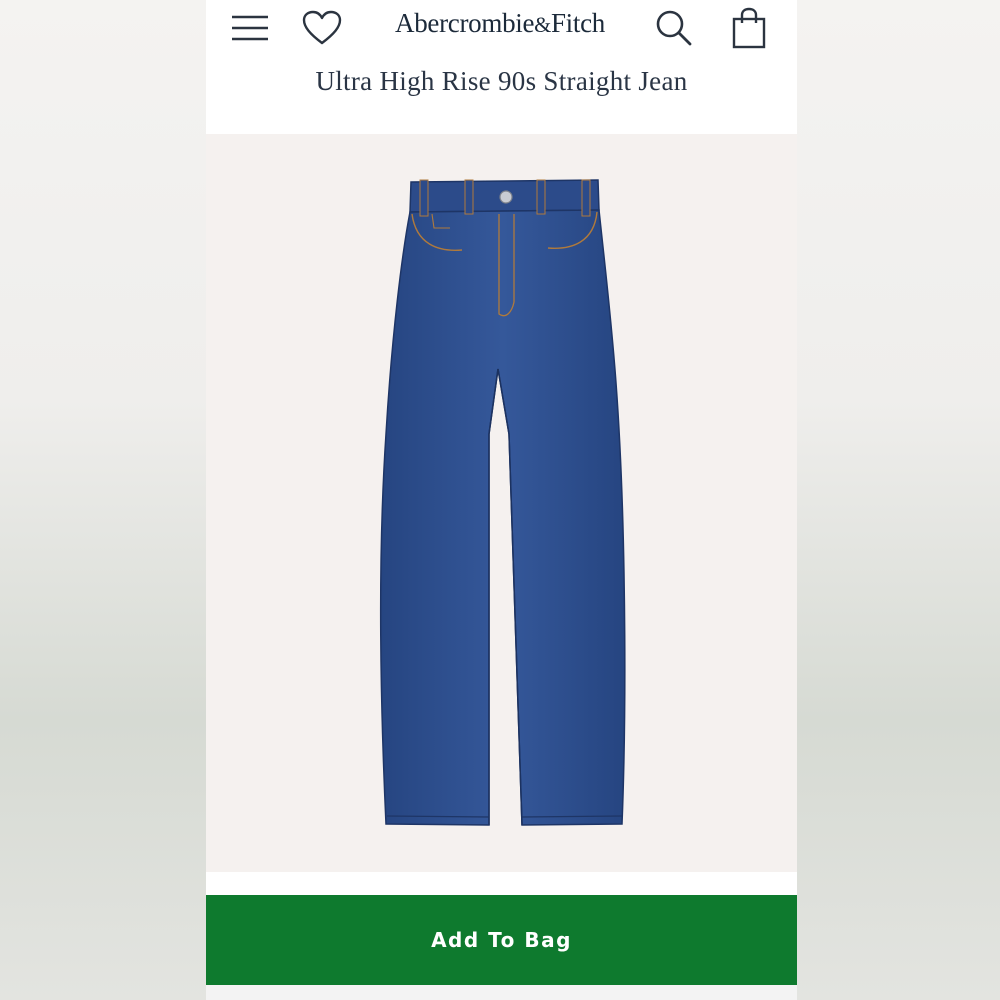  Describe the element at coordinates (542, 24) in the screenshot. I see `brand-ampersand: &` at that location.